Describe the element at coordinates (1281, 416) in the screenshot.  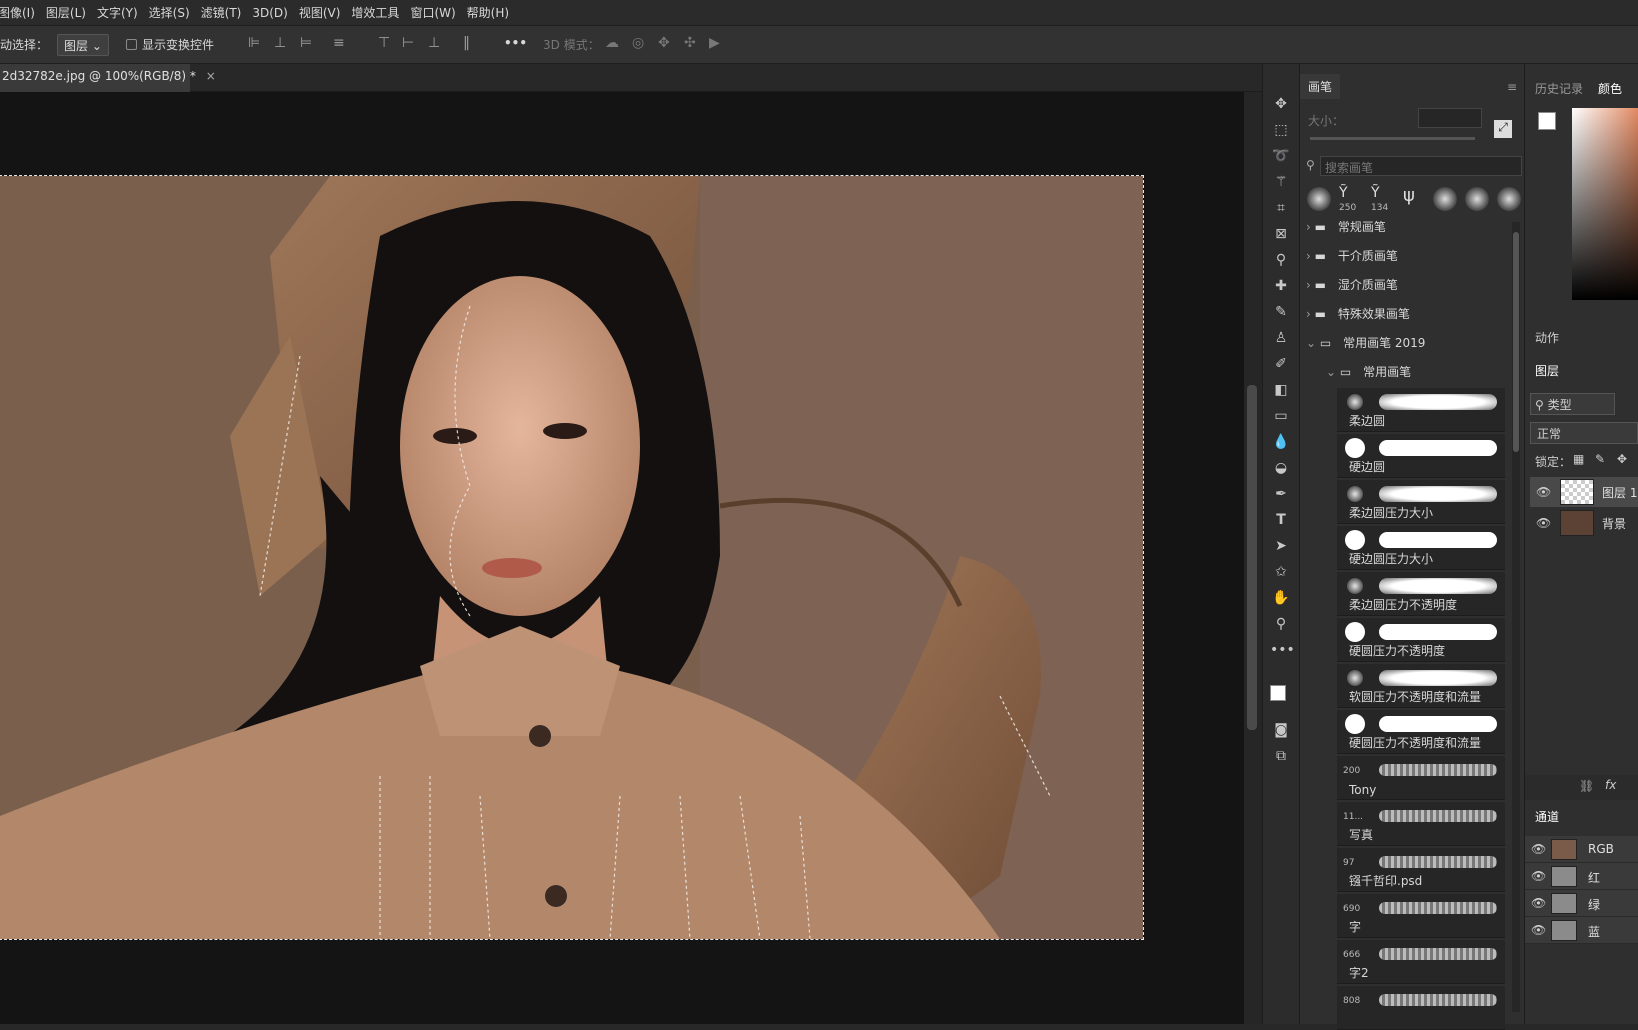
I see `gradient-tool-icon: ▭` at that location.